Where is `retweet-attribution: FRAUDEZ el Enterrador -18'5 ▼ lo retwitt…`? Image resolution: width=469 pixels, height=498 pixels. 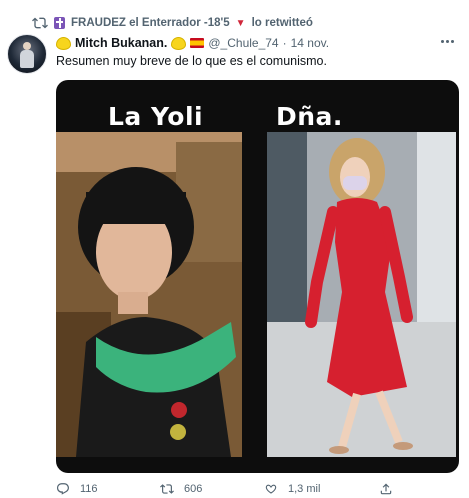 retweet-attribution: FRAUDEZ el Enterrador -18'5 ▼ lo retwitt… is located at coordinates (245, 23).